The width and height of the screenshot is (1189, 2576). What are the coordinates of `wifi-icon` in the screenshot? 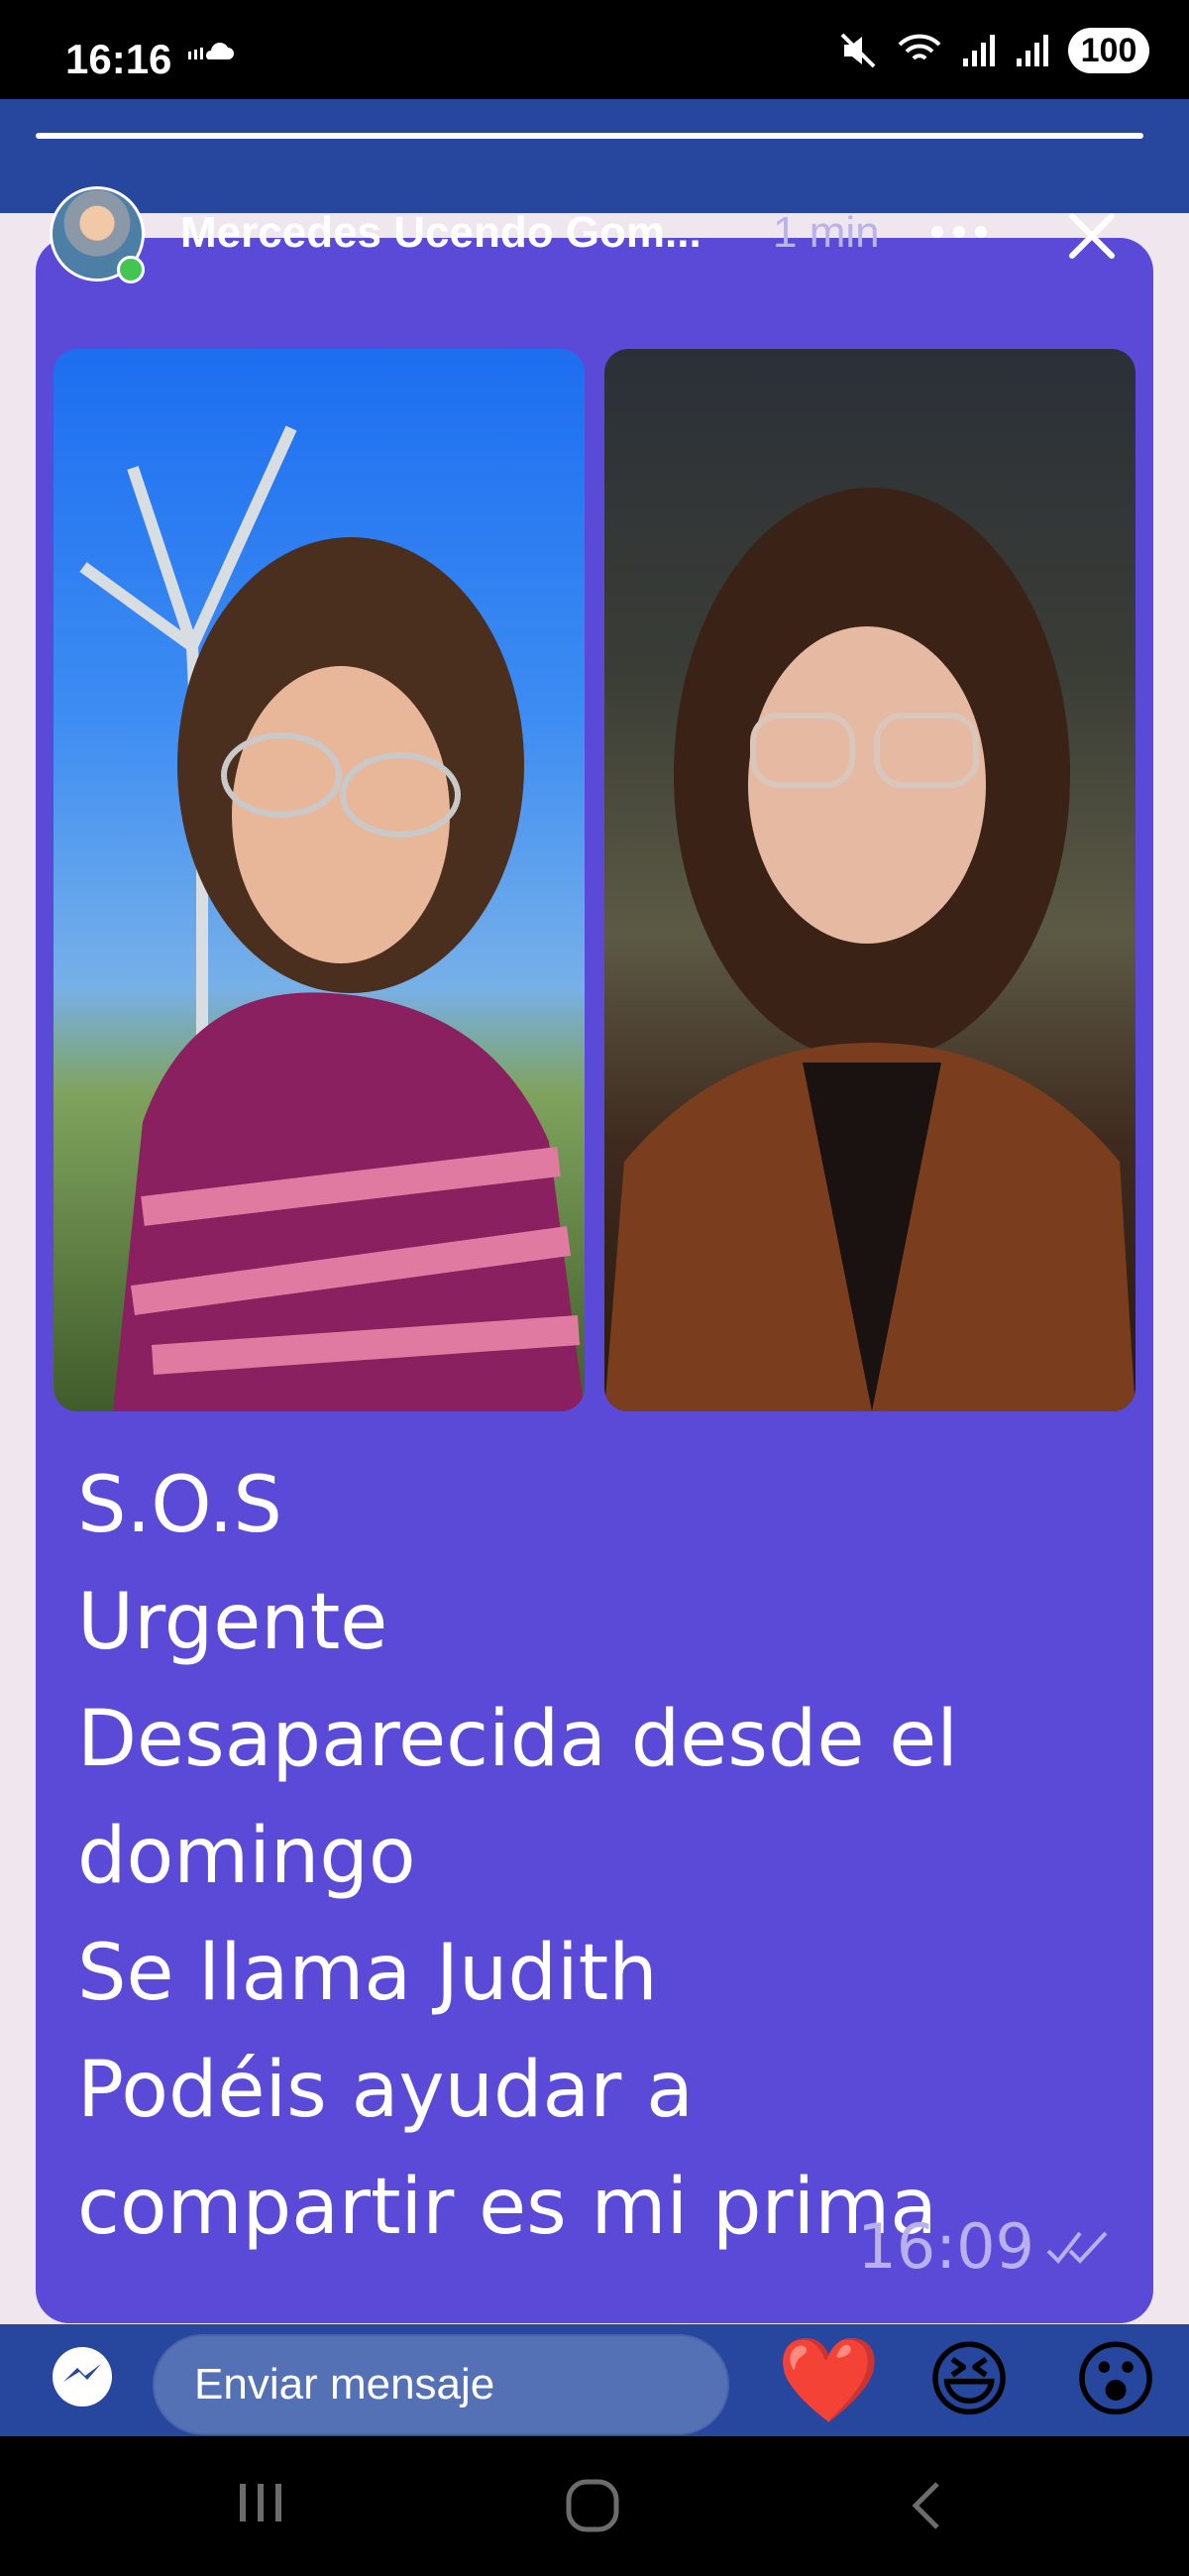 It's located at (920, 47).